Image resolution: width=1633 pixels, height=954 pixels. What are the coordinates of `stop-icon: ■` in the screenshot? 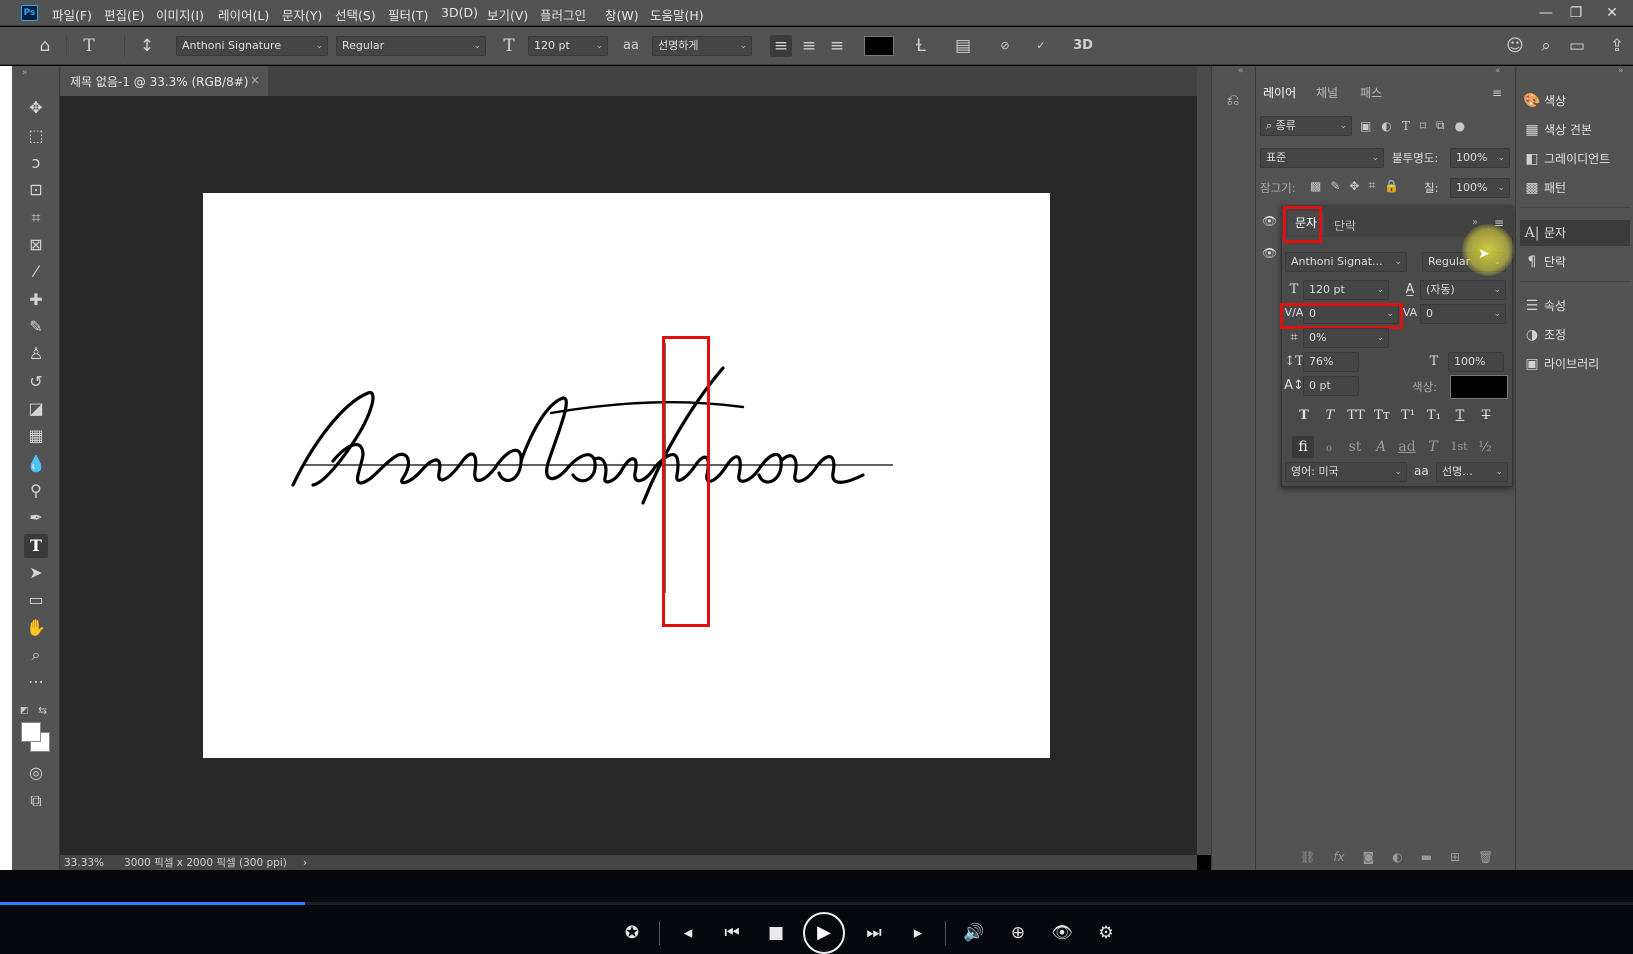 It's located at (776, 933).